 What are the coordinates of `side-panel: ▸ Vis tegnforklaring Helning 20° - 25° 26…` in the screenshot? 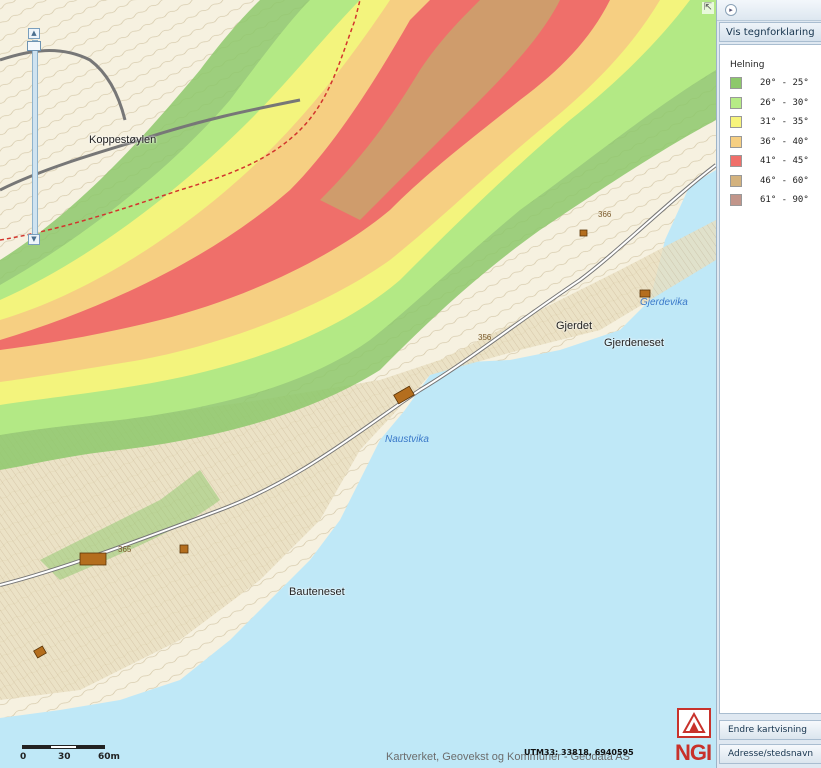 It's located at (768, 384).